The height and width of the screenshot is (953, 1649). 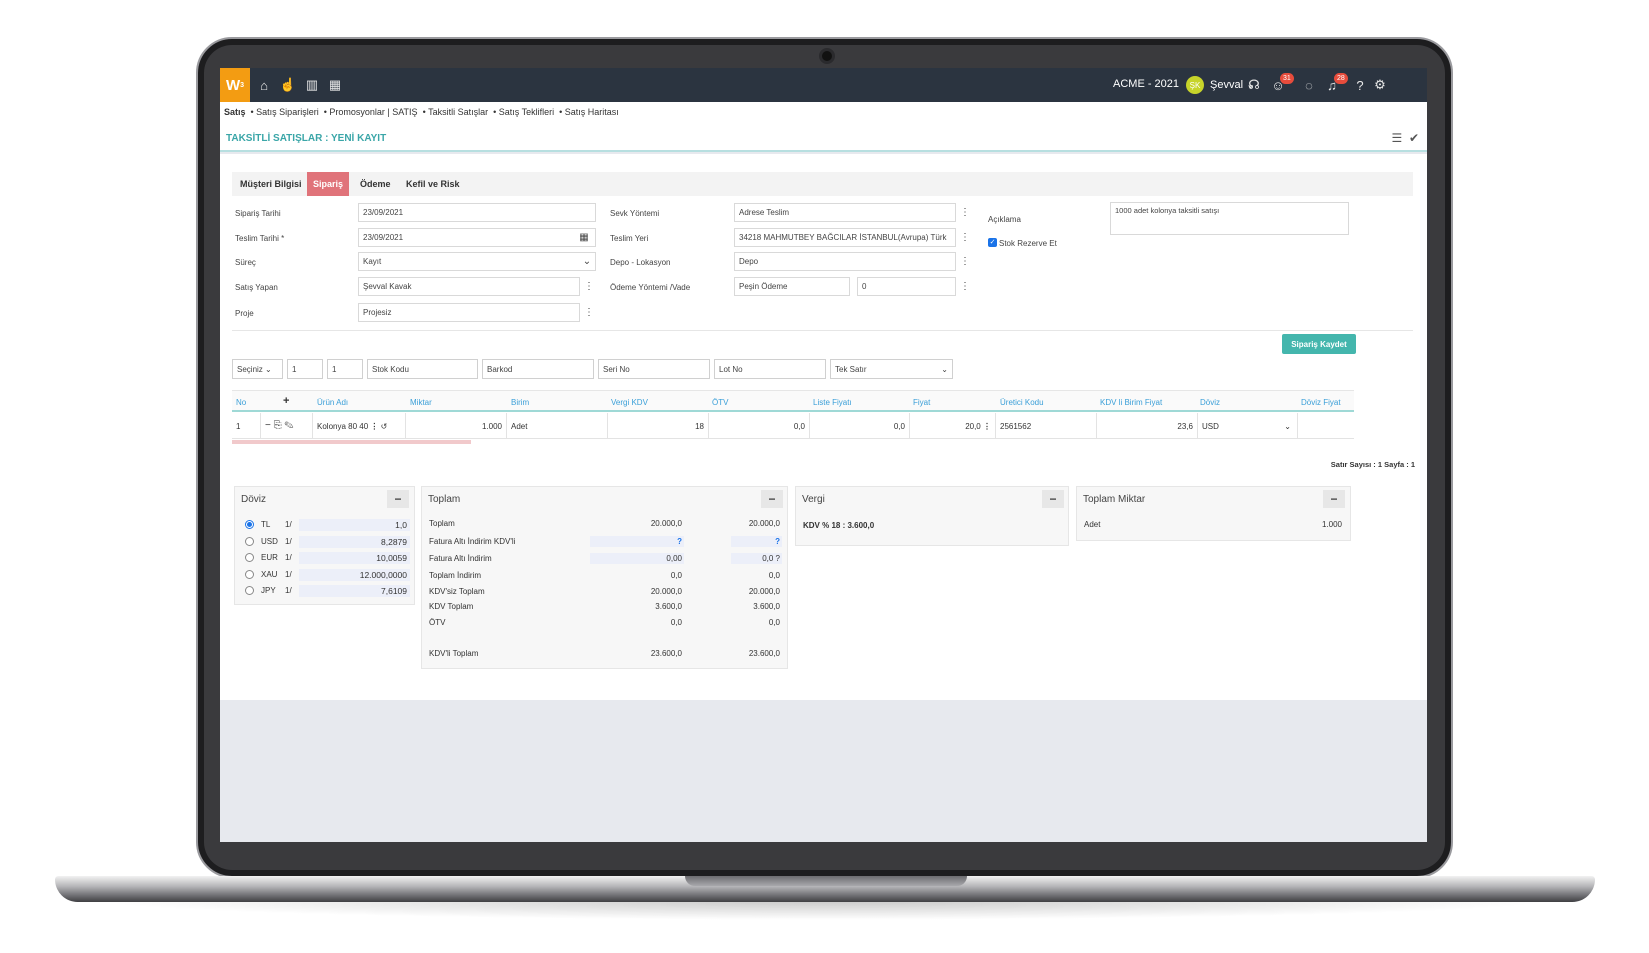 I want to click on cell-kdv: 18, so click(x=658, y=426).